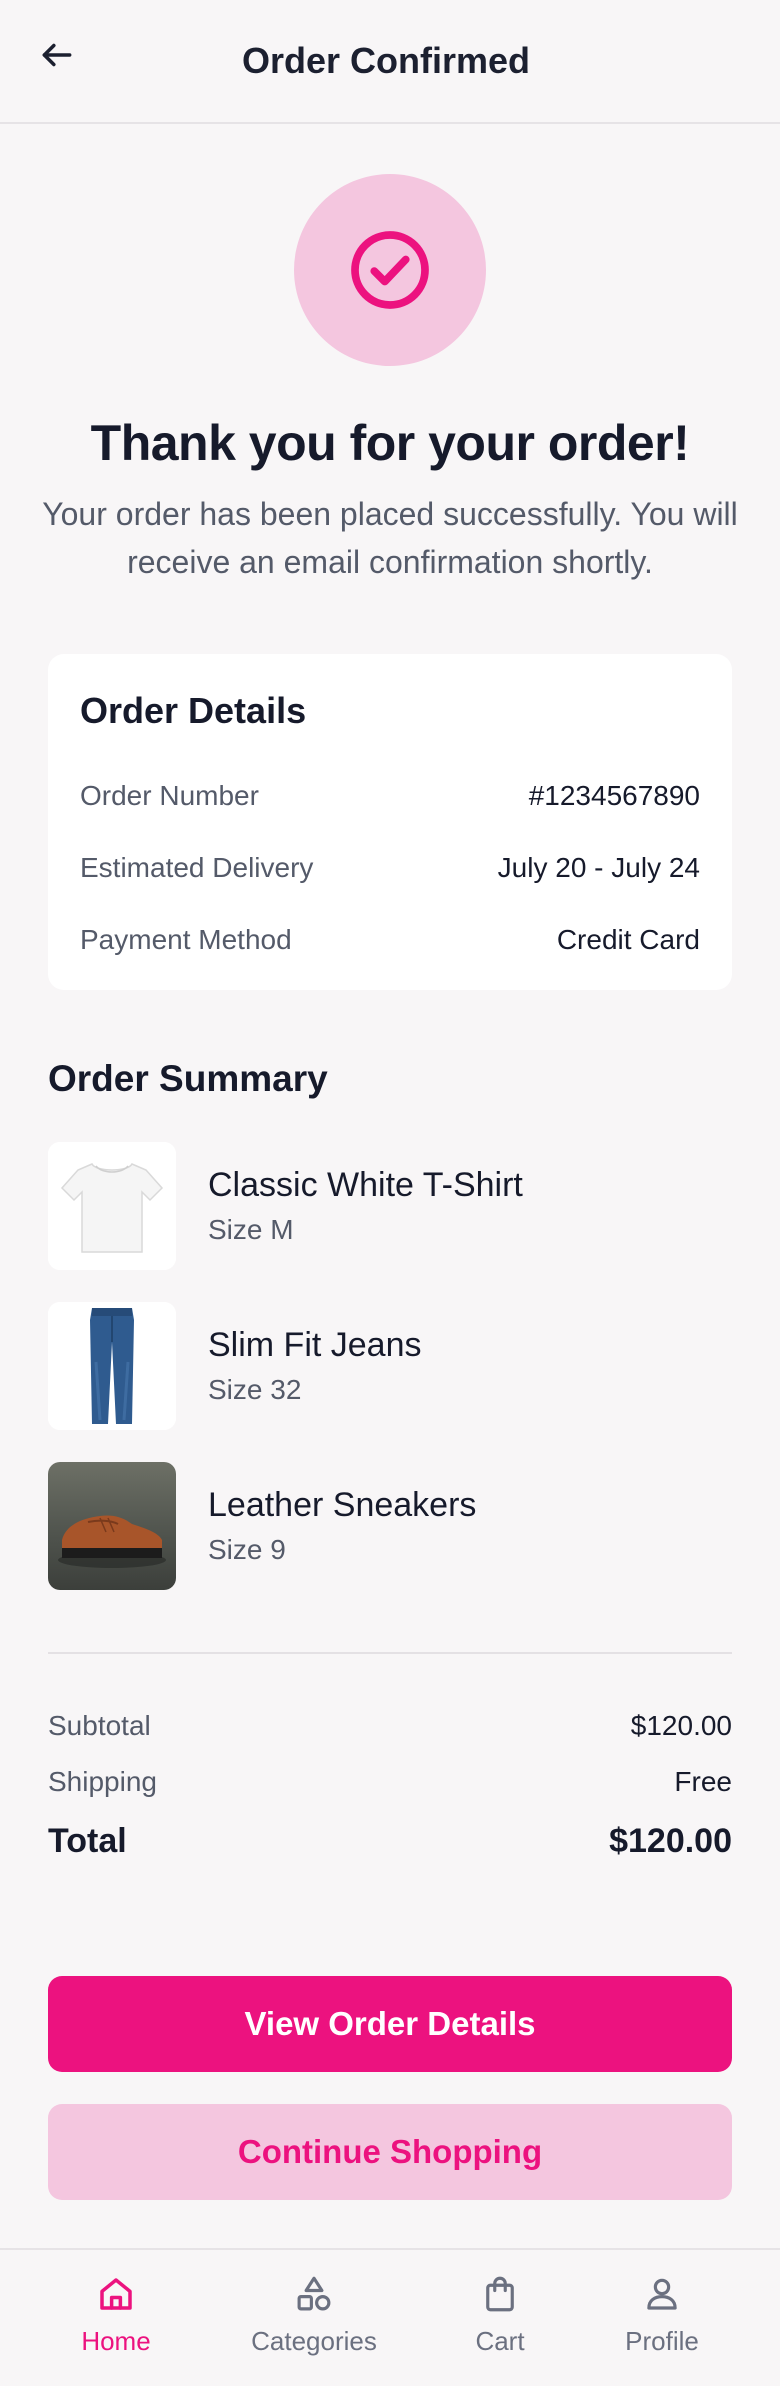 This screenshot has height=2386, width=780. What do you see at coordinates (390, 2152) in the screenshot?
I see `continue-shopping-button: Continue Shopping` at bounding box center [390, 2152].